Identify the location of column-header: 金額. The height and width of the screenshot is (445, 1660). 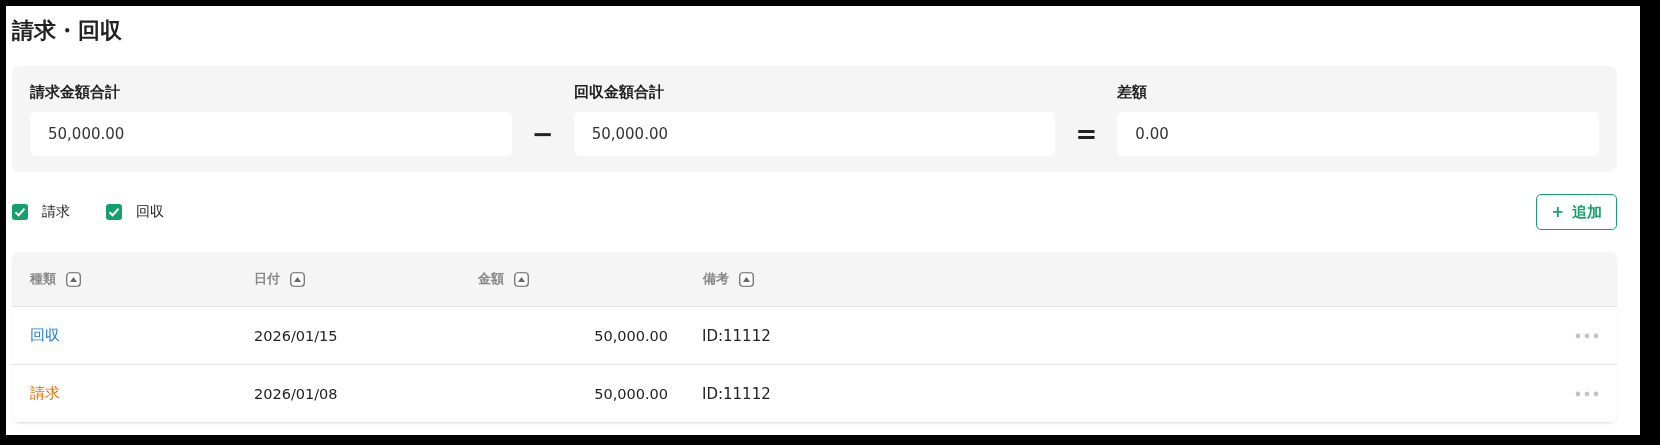
(491, 279).